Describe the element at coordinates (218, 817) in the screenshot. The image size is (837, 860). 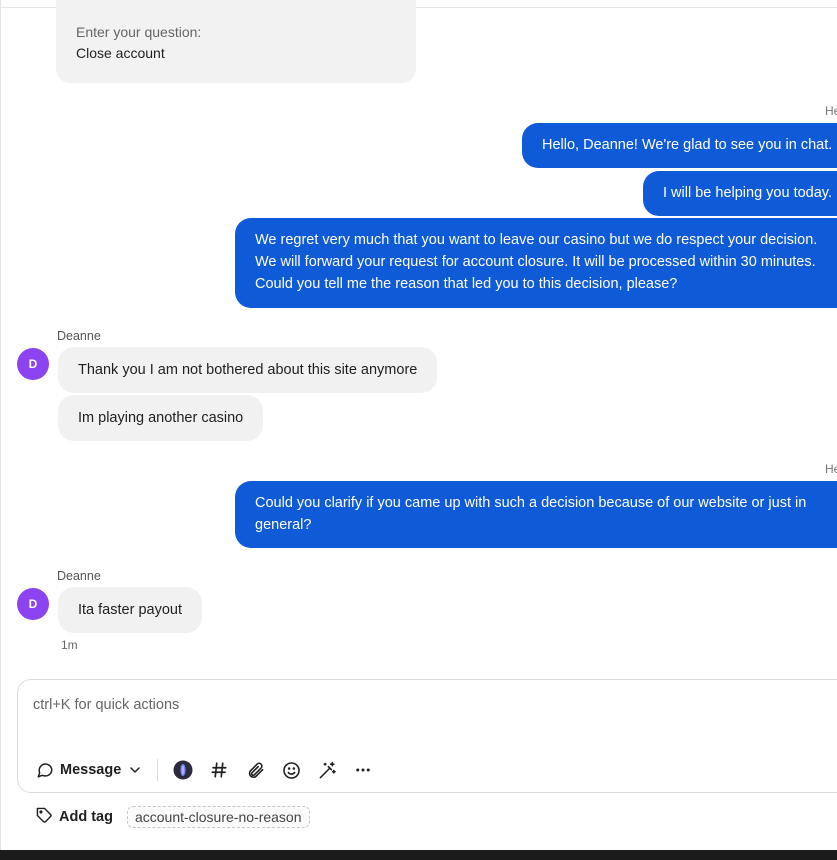
I see `tag-chip: account-closure-no-reason` at that location.